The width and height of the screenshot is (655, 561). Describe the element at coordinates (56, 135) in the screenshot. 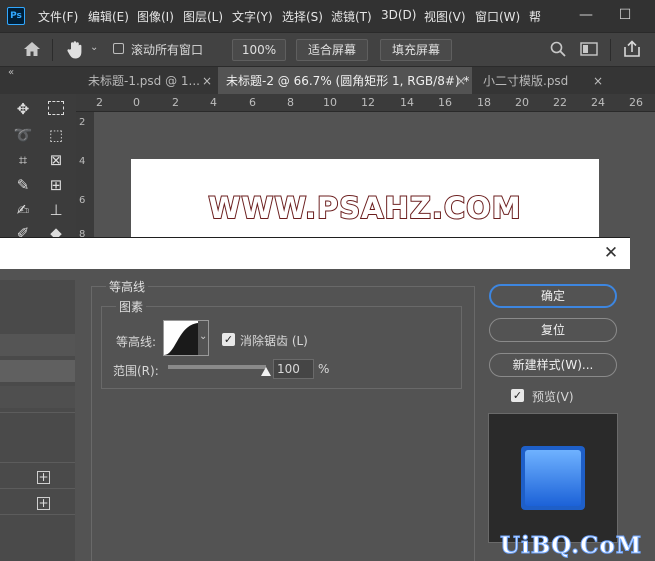

I see `quick-select-tool-icon: ⬚` at that location.